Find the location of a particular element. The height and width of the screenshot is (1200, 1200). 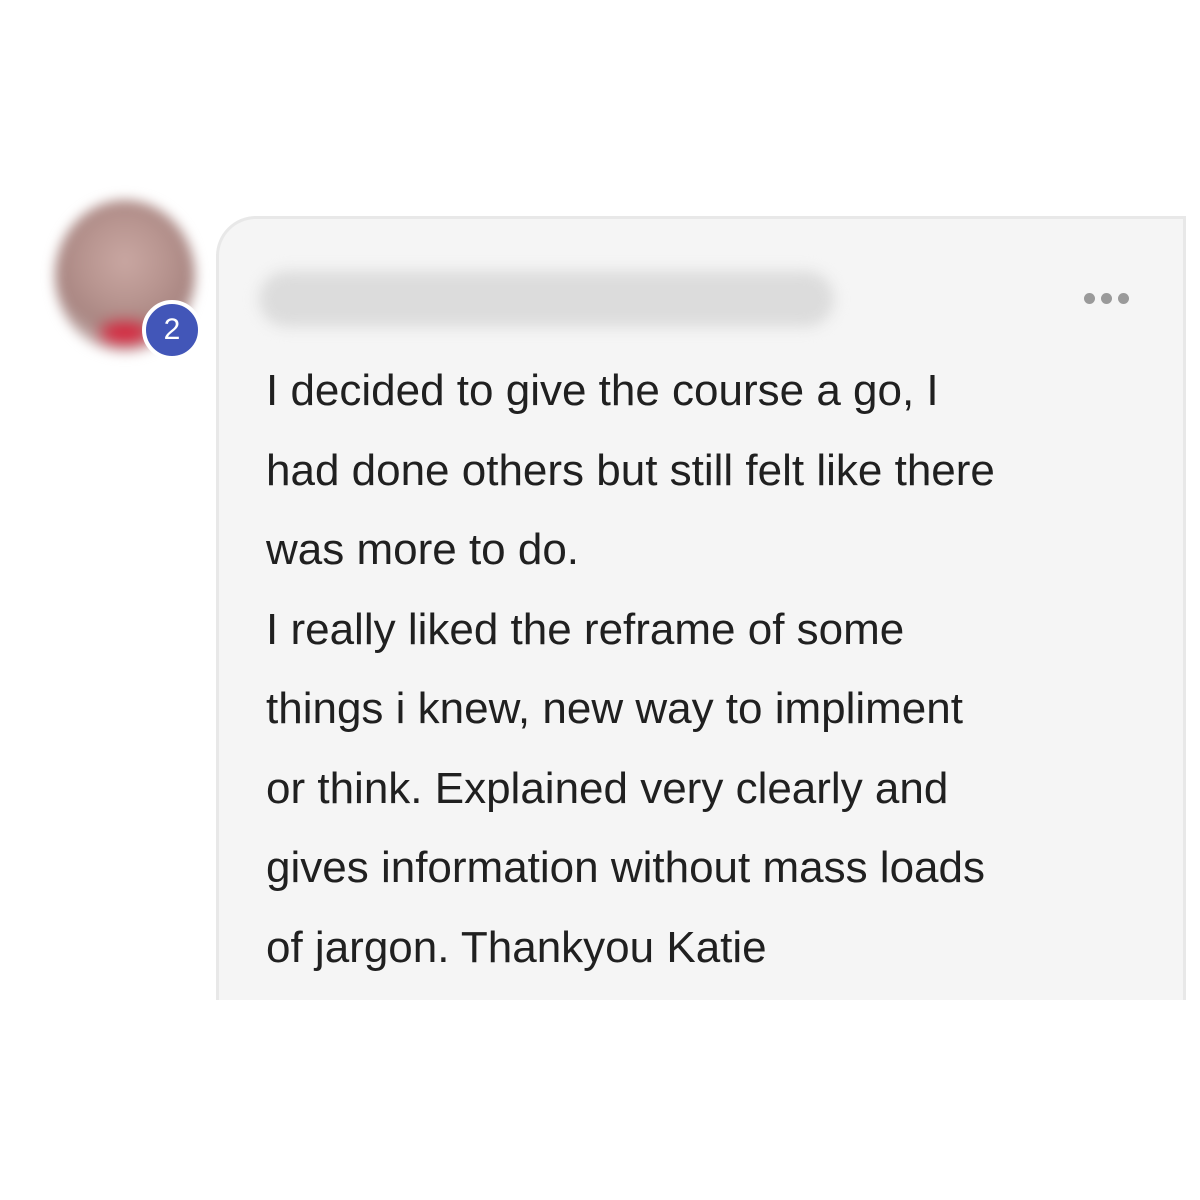

comment-line: was more to do. is located at coordinates (423, 549).